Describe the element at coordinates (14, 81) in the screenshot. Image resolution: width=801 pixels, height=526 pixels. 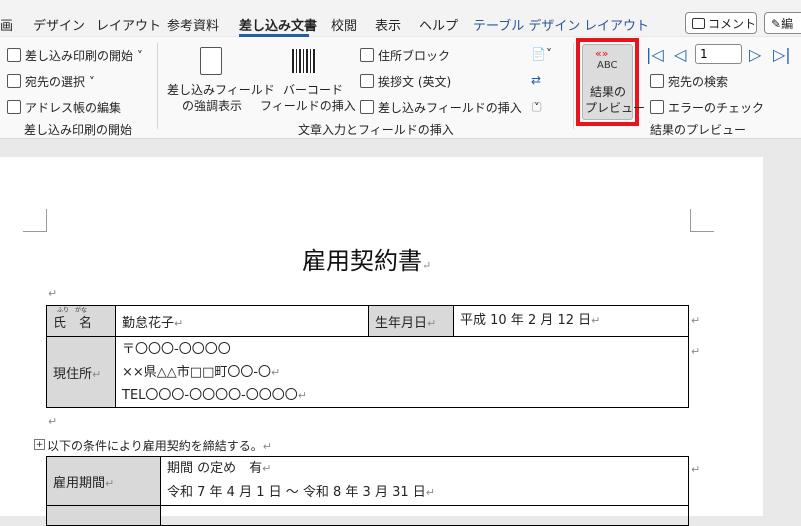
I see `recipients-icon` at that location.